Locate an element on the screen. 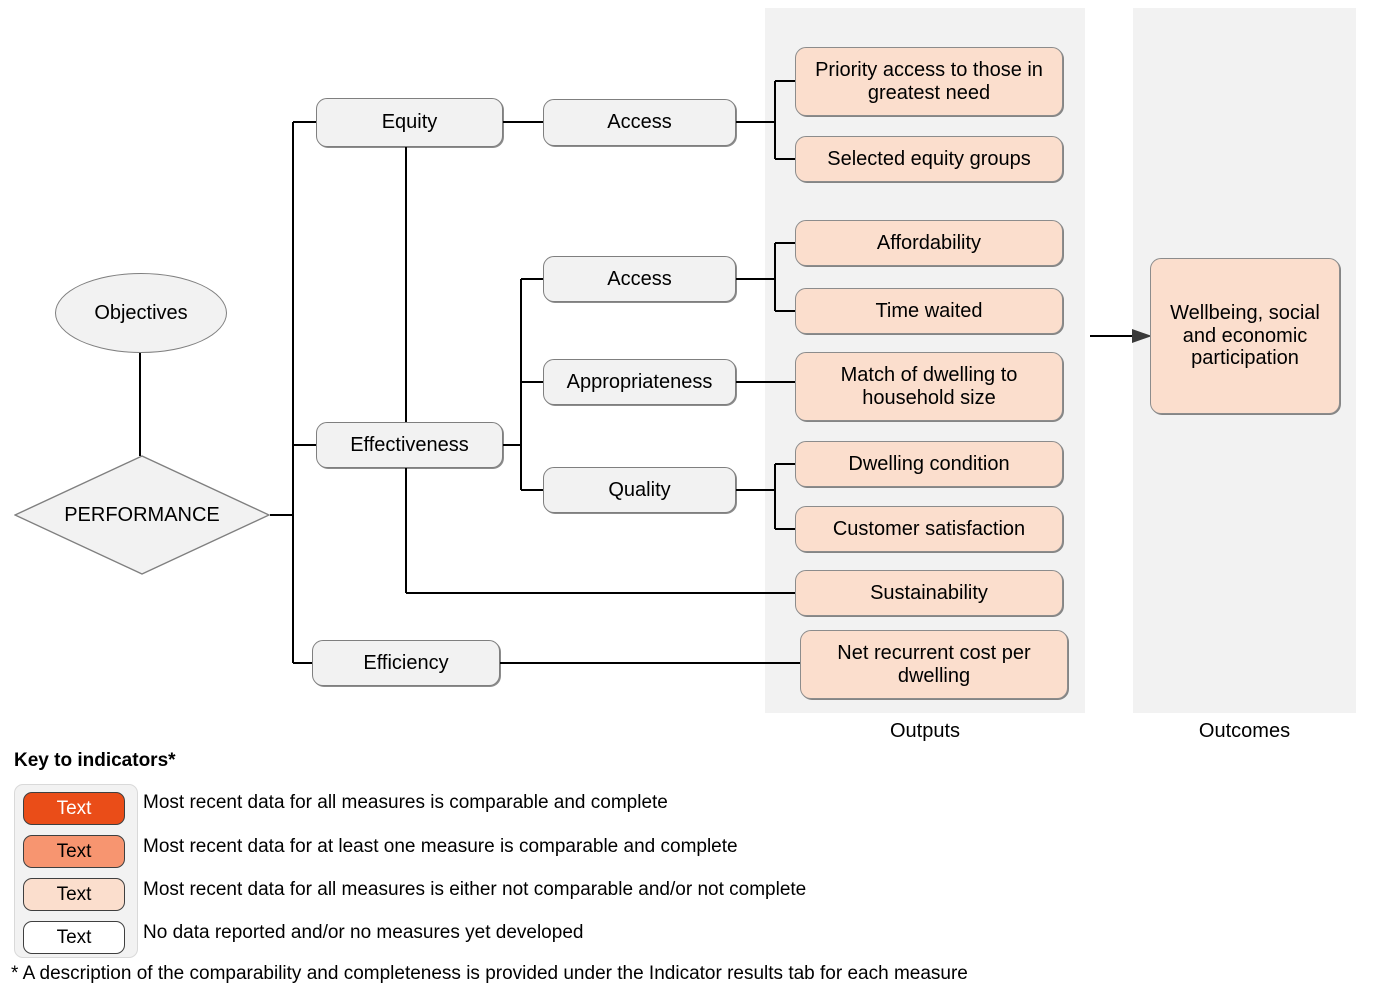 This screenshot has height=997, width=1375. output-net-recurrent-cost-label: Net recurrent cost per dwelling is located at coordinates (934, 664).